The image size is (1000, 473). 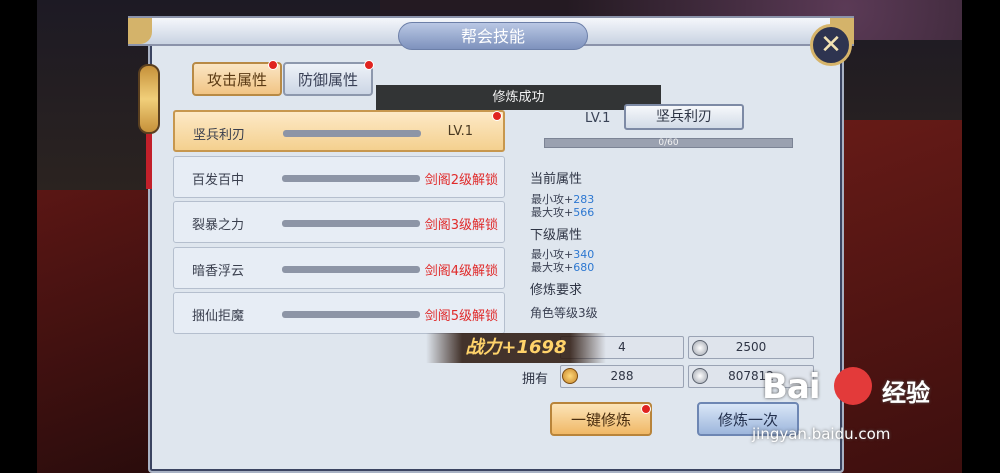 I want to click on skill-name: 坚兵利刃, so click(x=219, y=135).